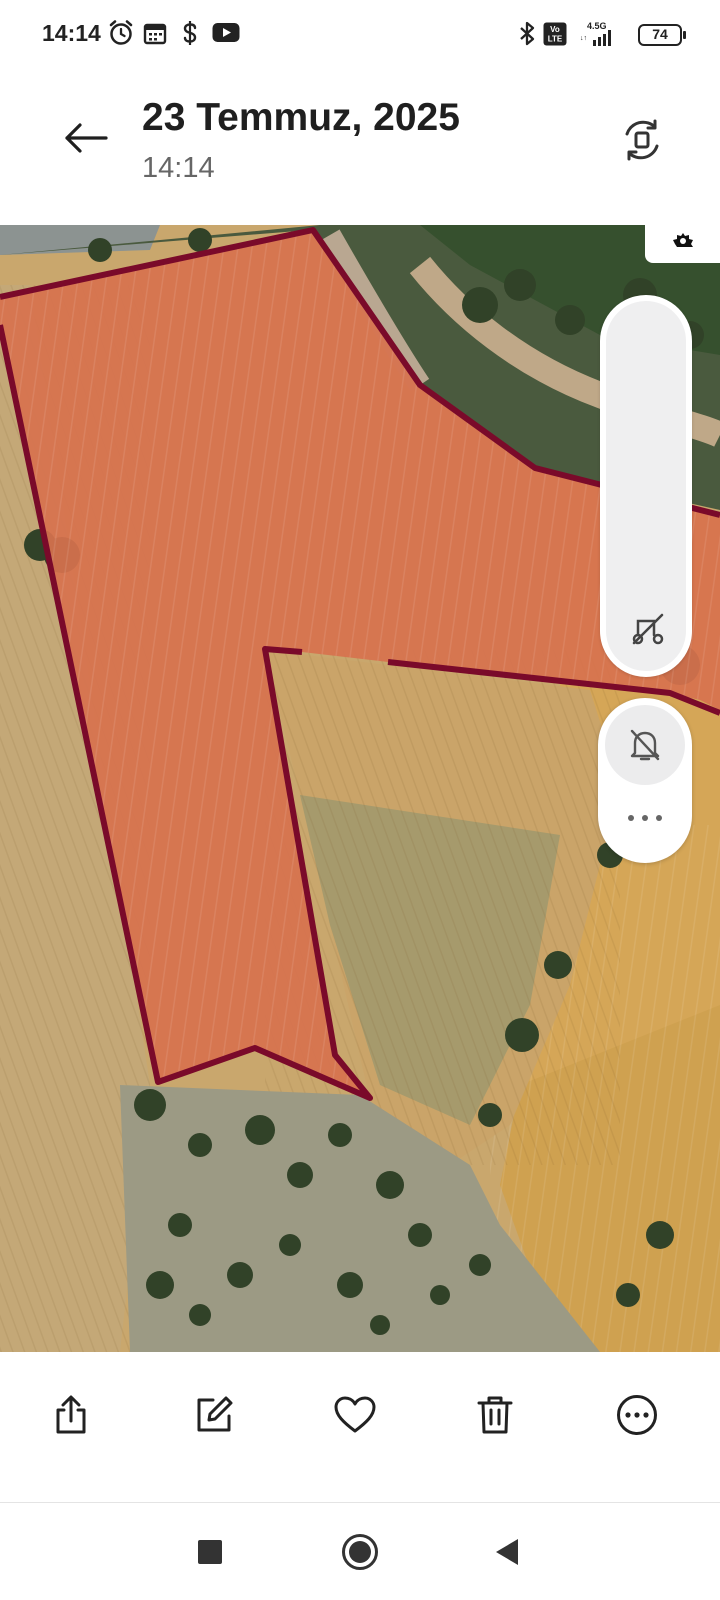 The height and width of the screenshot is (1600, 720). I want to click on edit-icon, so click(215, 1414).